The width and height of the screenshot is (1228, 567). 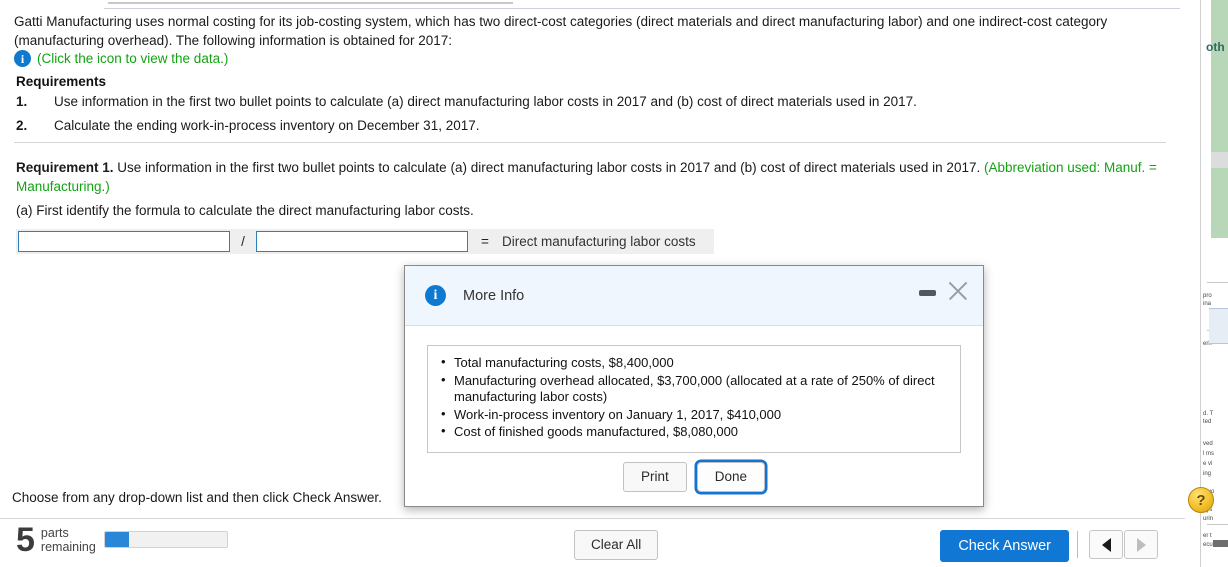 What do you see at coordinates (599, 241) in the screenshot?
I see `formula-result-label: Direct manufacturing labor costs` at bounding box center [599, 241].